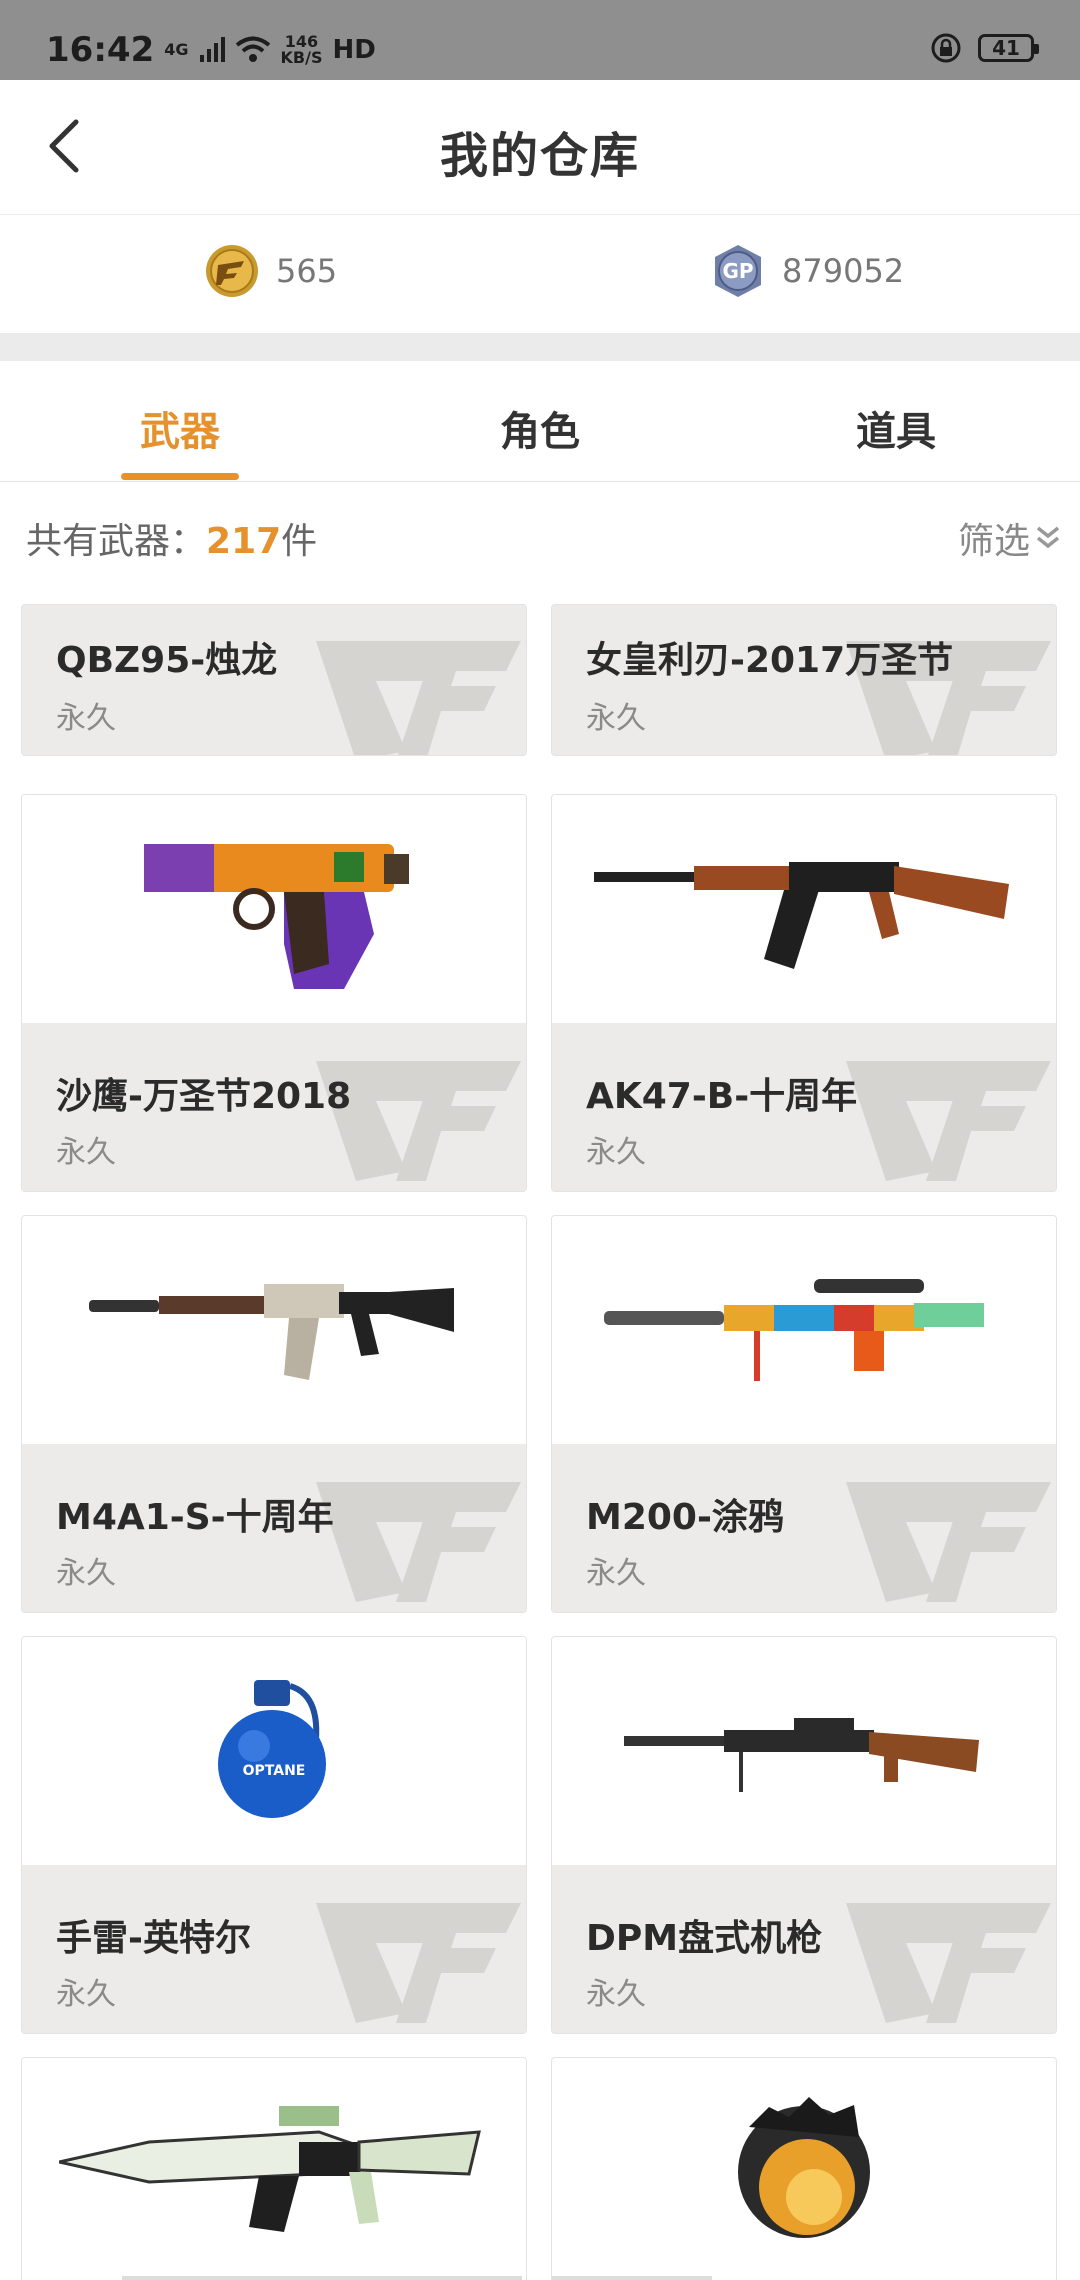 Image resolution: width=1080 pixels, height=2280 pixels. I want to click on item-card: OPTANE 手雷-英特尔 永久, so click(274, 1835).